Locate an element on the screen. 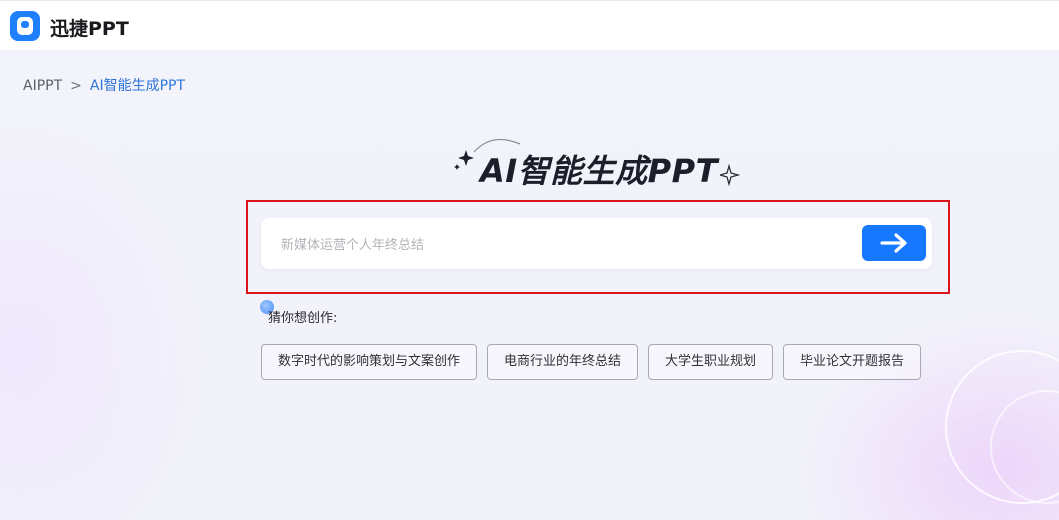 This screenshot has height=520, width=1059. suggestion-chip: 电商行业的年终总结 is located at coordinates (562, 362).